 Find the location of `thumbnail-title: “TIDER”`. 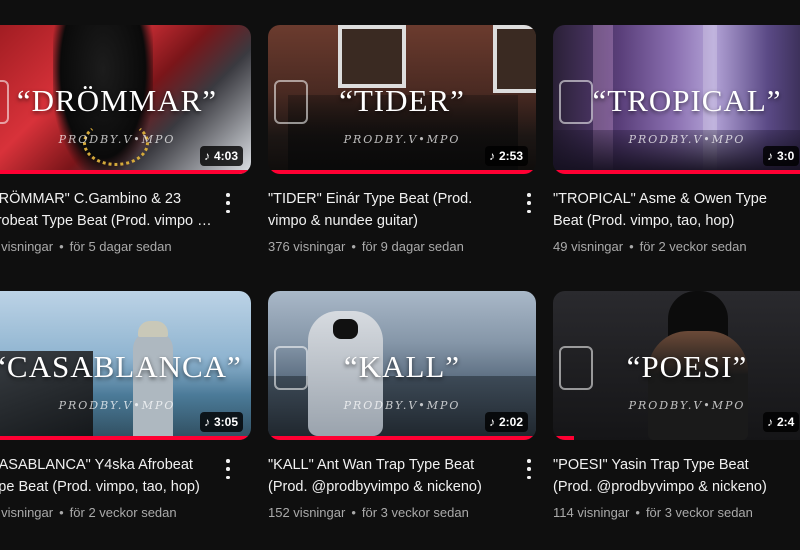

thumbnail-title: “TIDER” is located at coordinates (402, 100).